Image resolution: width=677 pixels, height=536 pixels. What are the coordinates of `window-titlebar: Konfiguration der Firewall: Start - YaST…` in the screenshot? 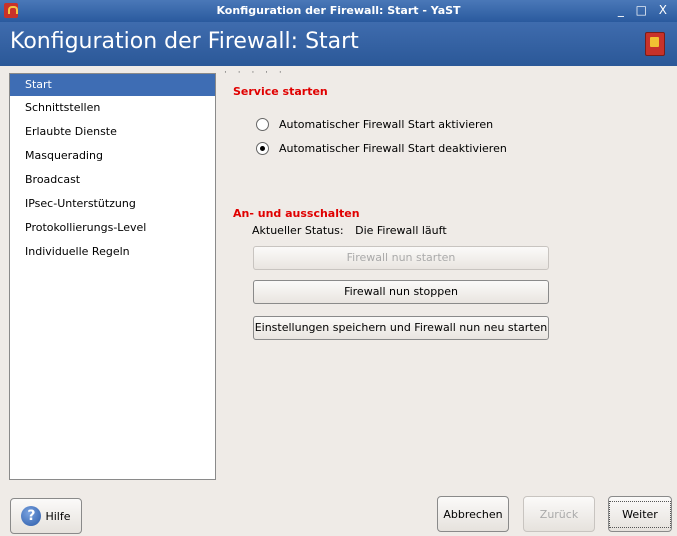 It's located at (338, 11).